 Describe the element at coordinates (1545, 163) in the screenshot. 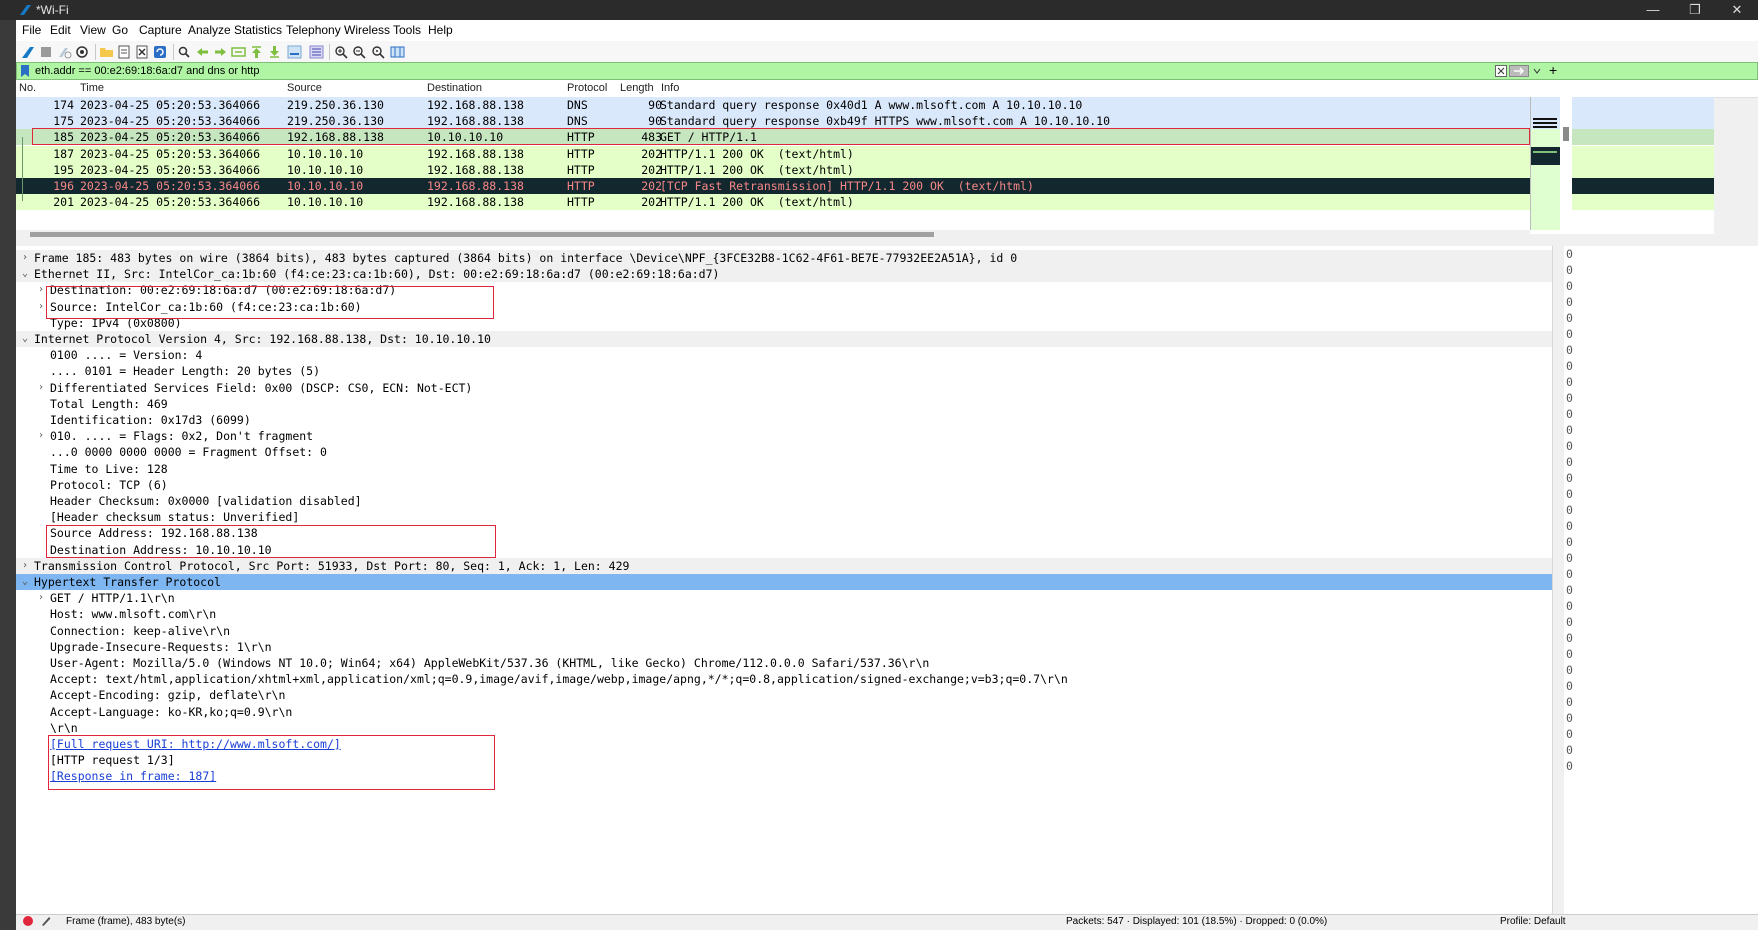

I see `packet-minimap` at that location.